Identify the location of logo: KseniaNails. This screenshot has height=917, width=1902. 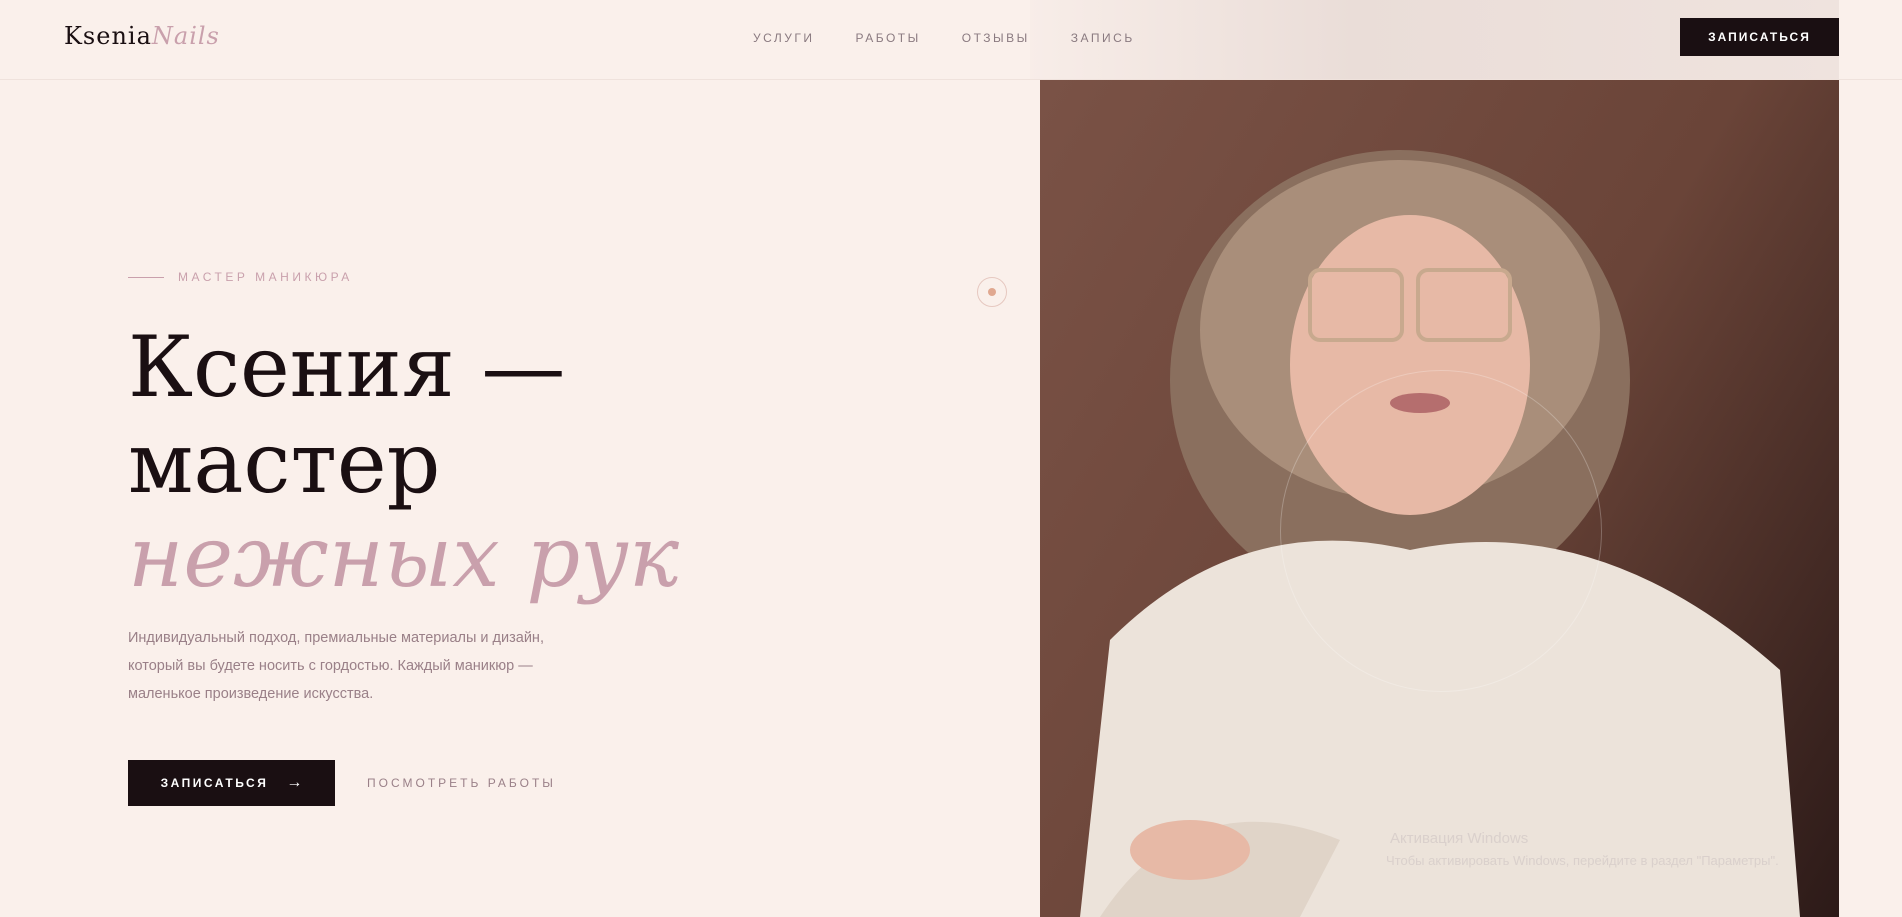
(142, 36).